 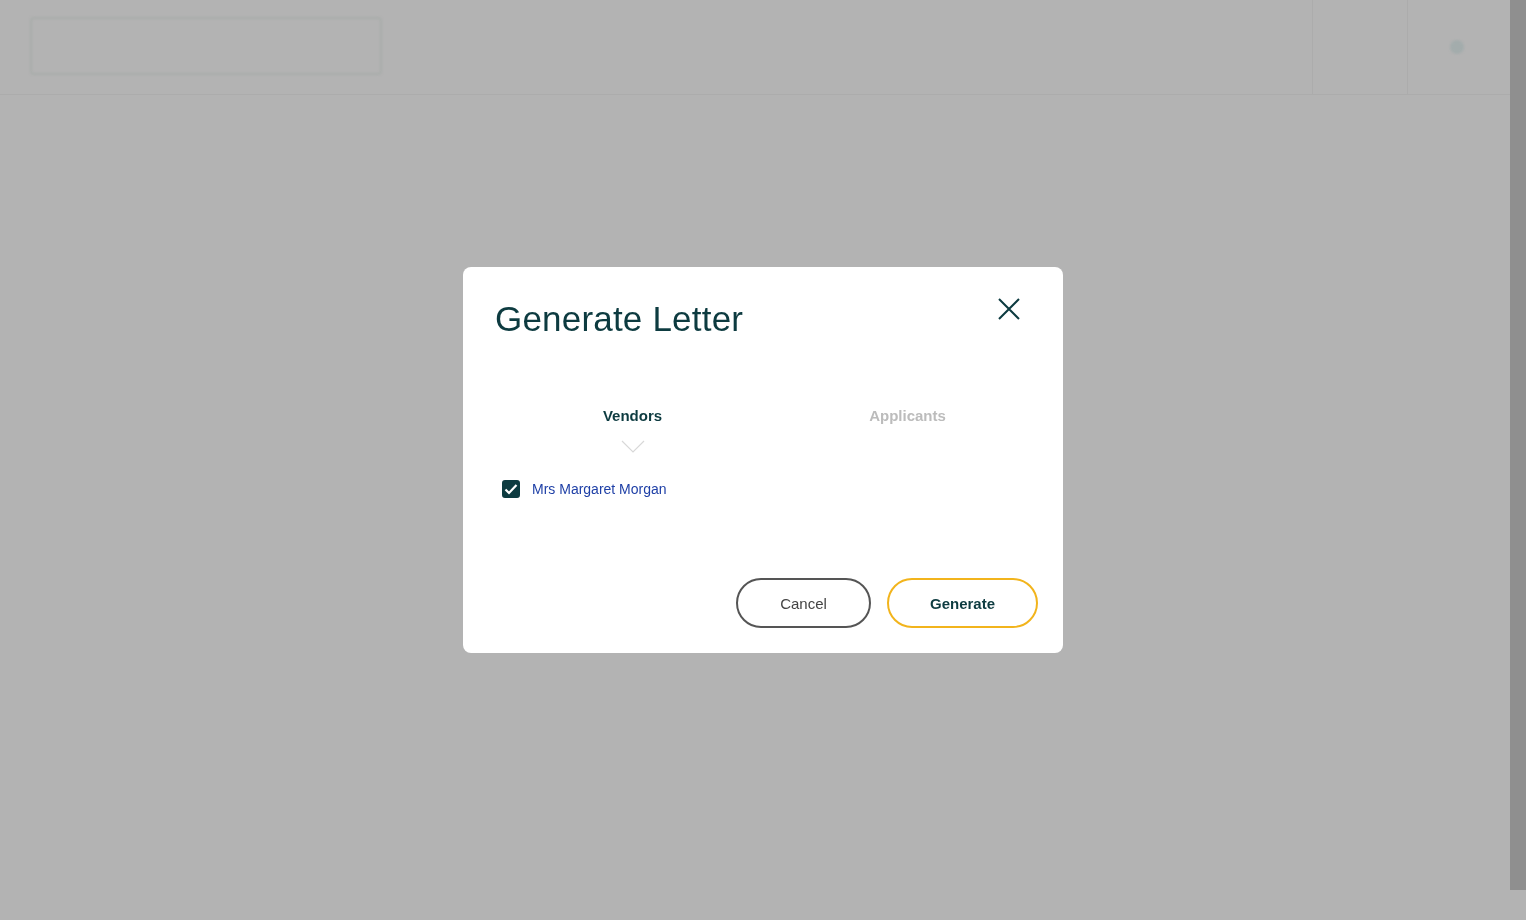 I want to click on checkbox, so click(x=511, y=489).